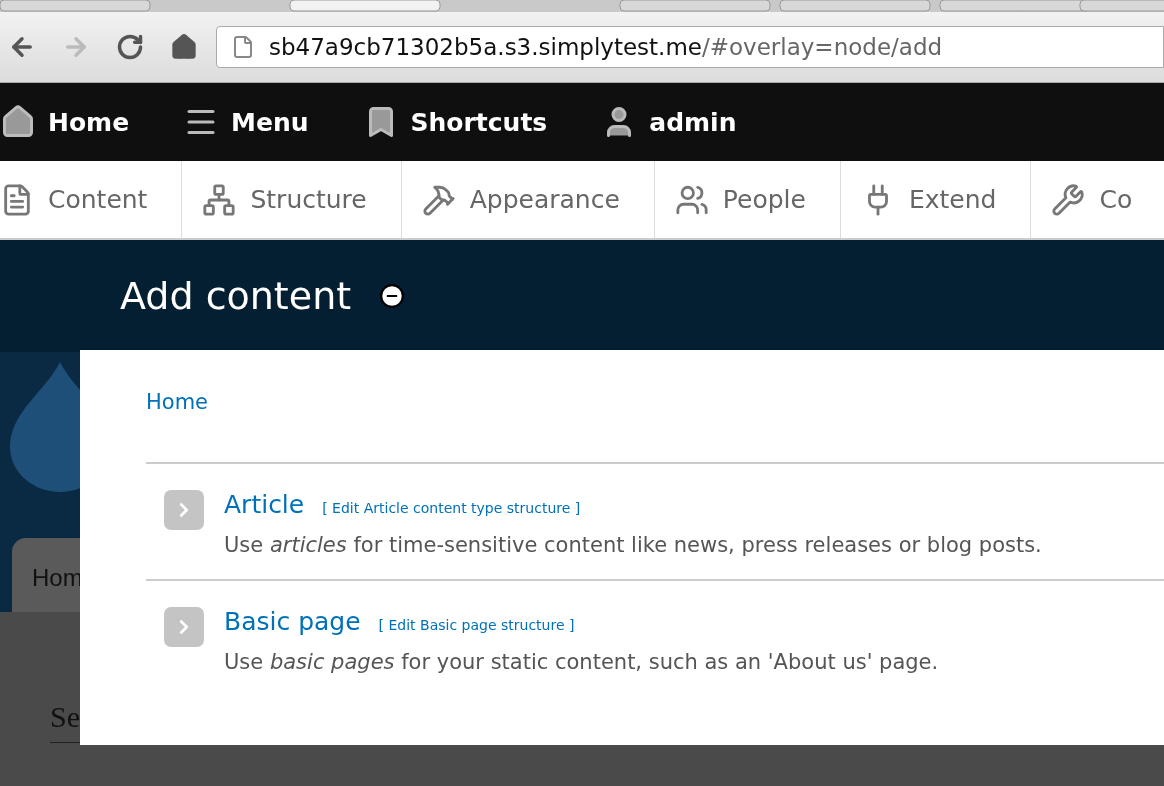 The height and width of the screenshot is (786, 1164). I want to click on edit-structure-link: [ Edit Basic page structure ], so click(476, 625).